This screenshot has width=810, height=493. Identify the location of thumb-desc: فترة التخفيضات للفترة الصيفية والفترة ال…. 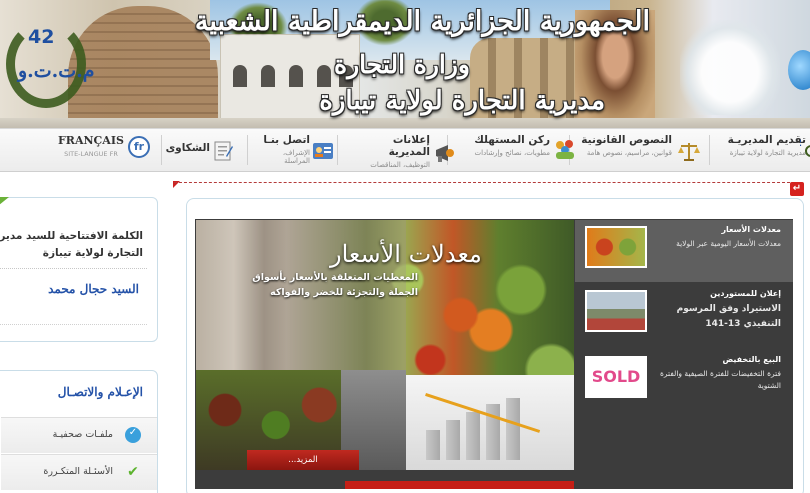
(720, 379).